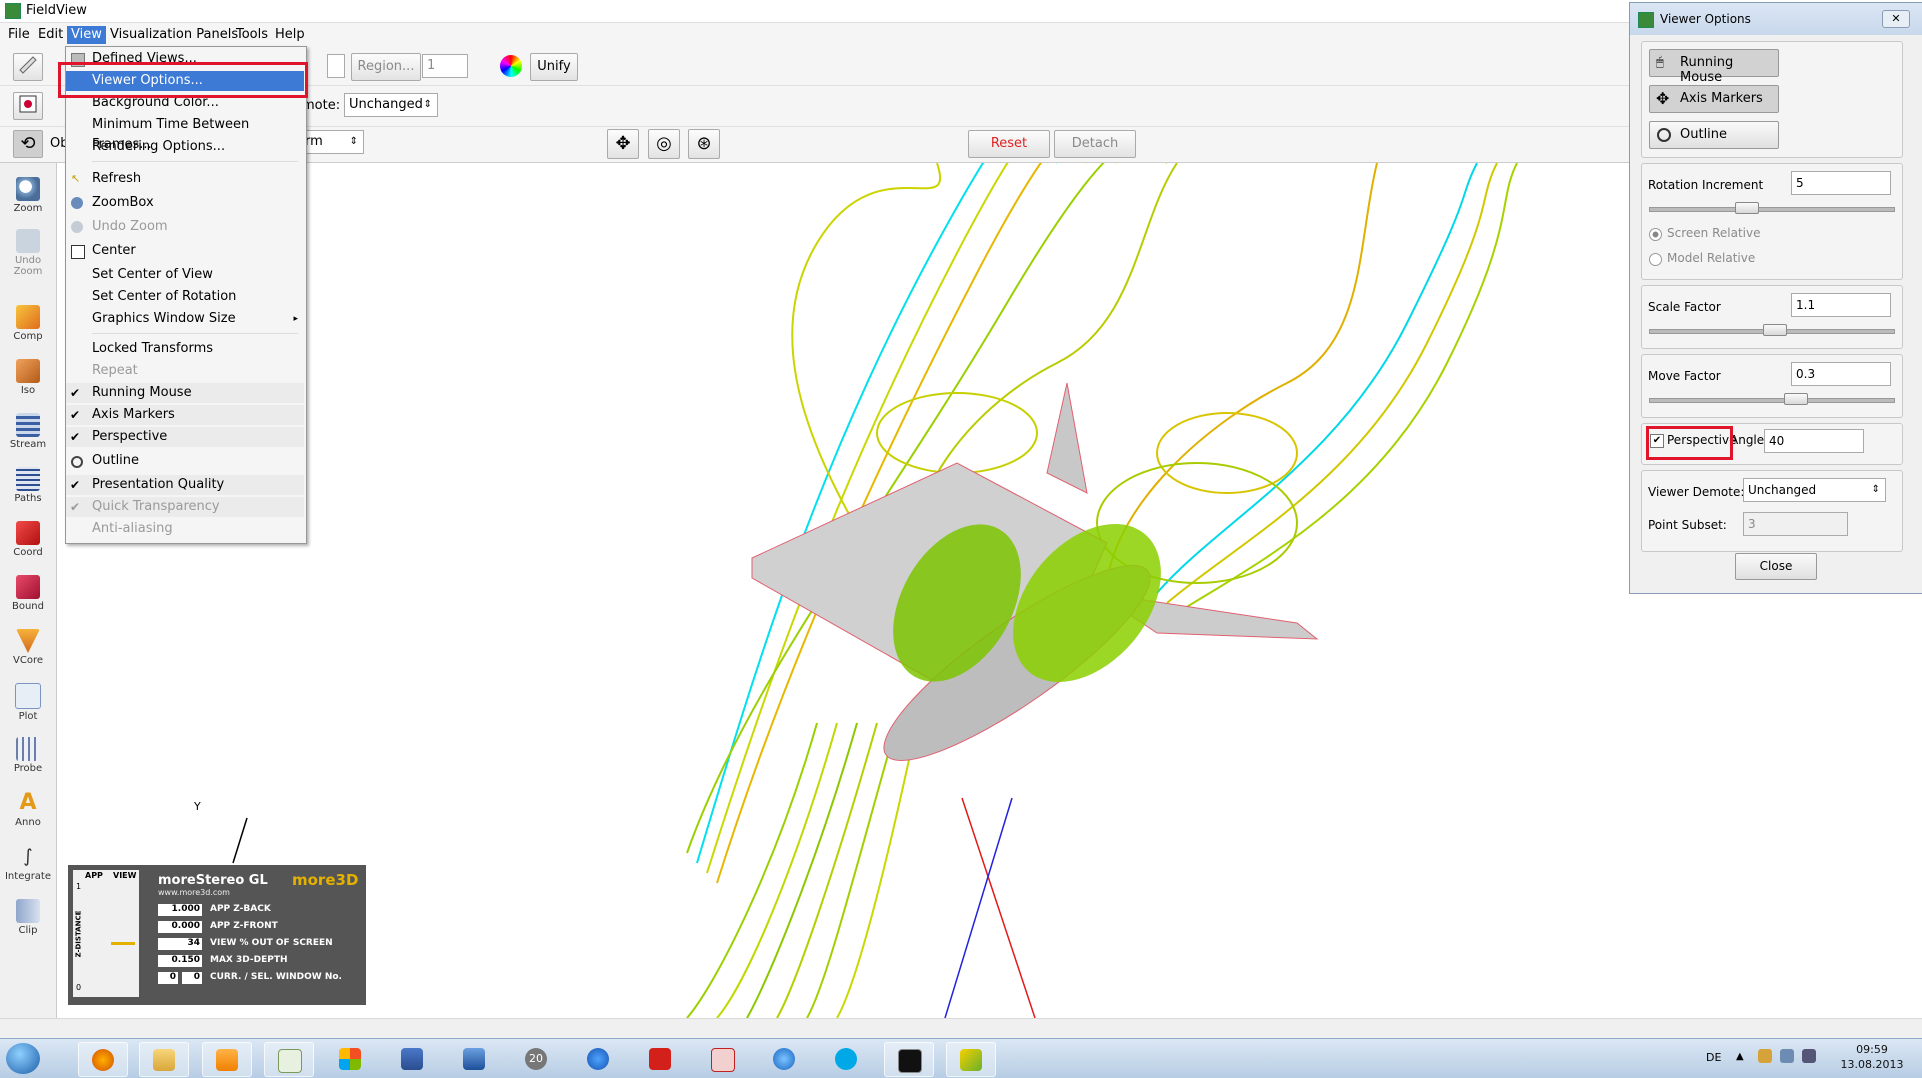  I want to click on close-icon: ✕, so click(1896, 19).